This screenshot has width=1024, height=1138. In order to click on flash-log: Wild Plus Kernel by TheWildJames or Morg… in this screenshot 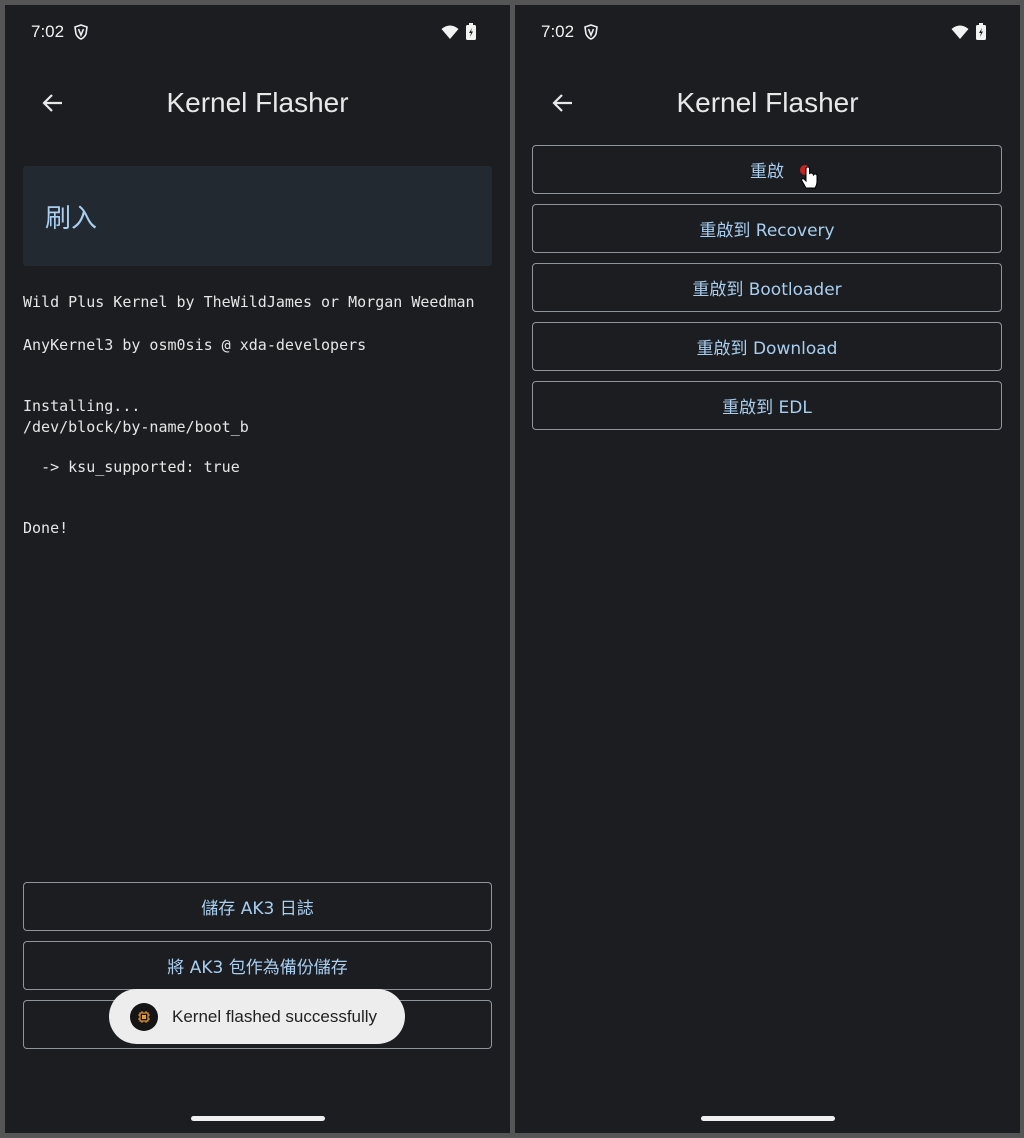, I will do `click(258, 415)`.